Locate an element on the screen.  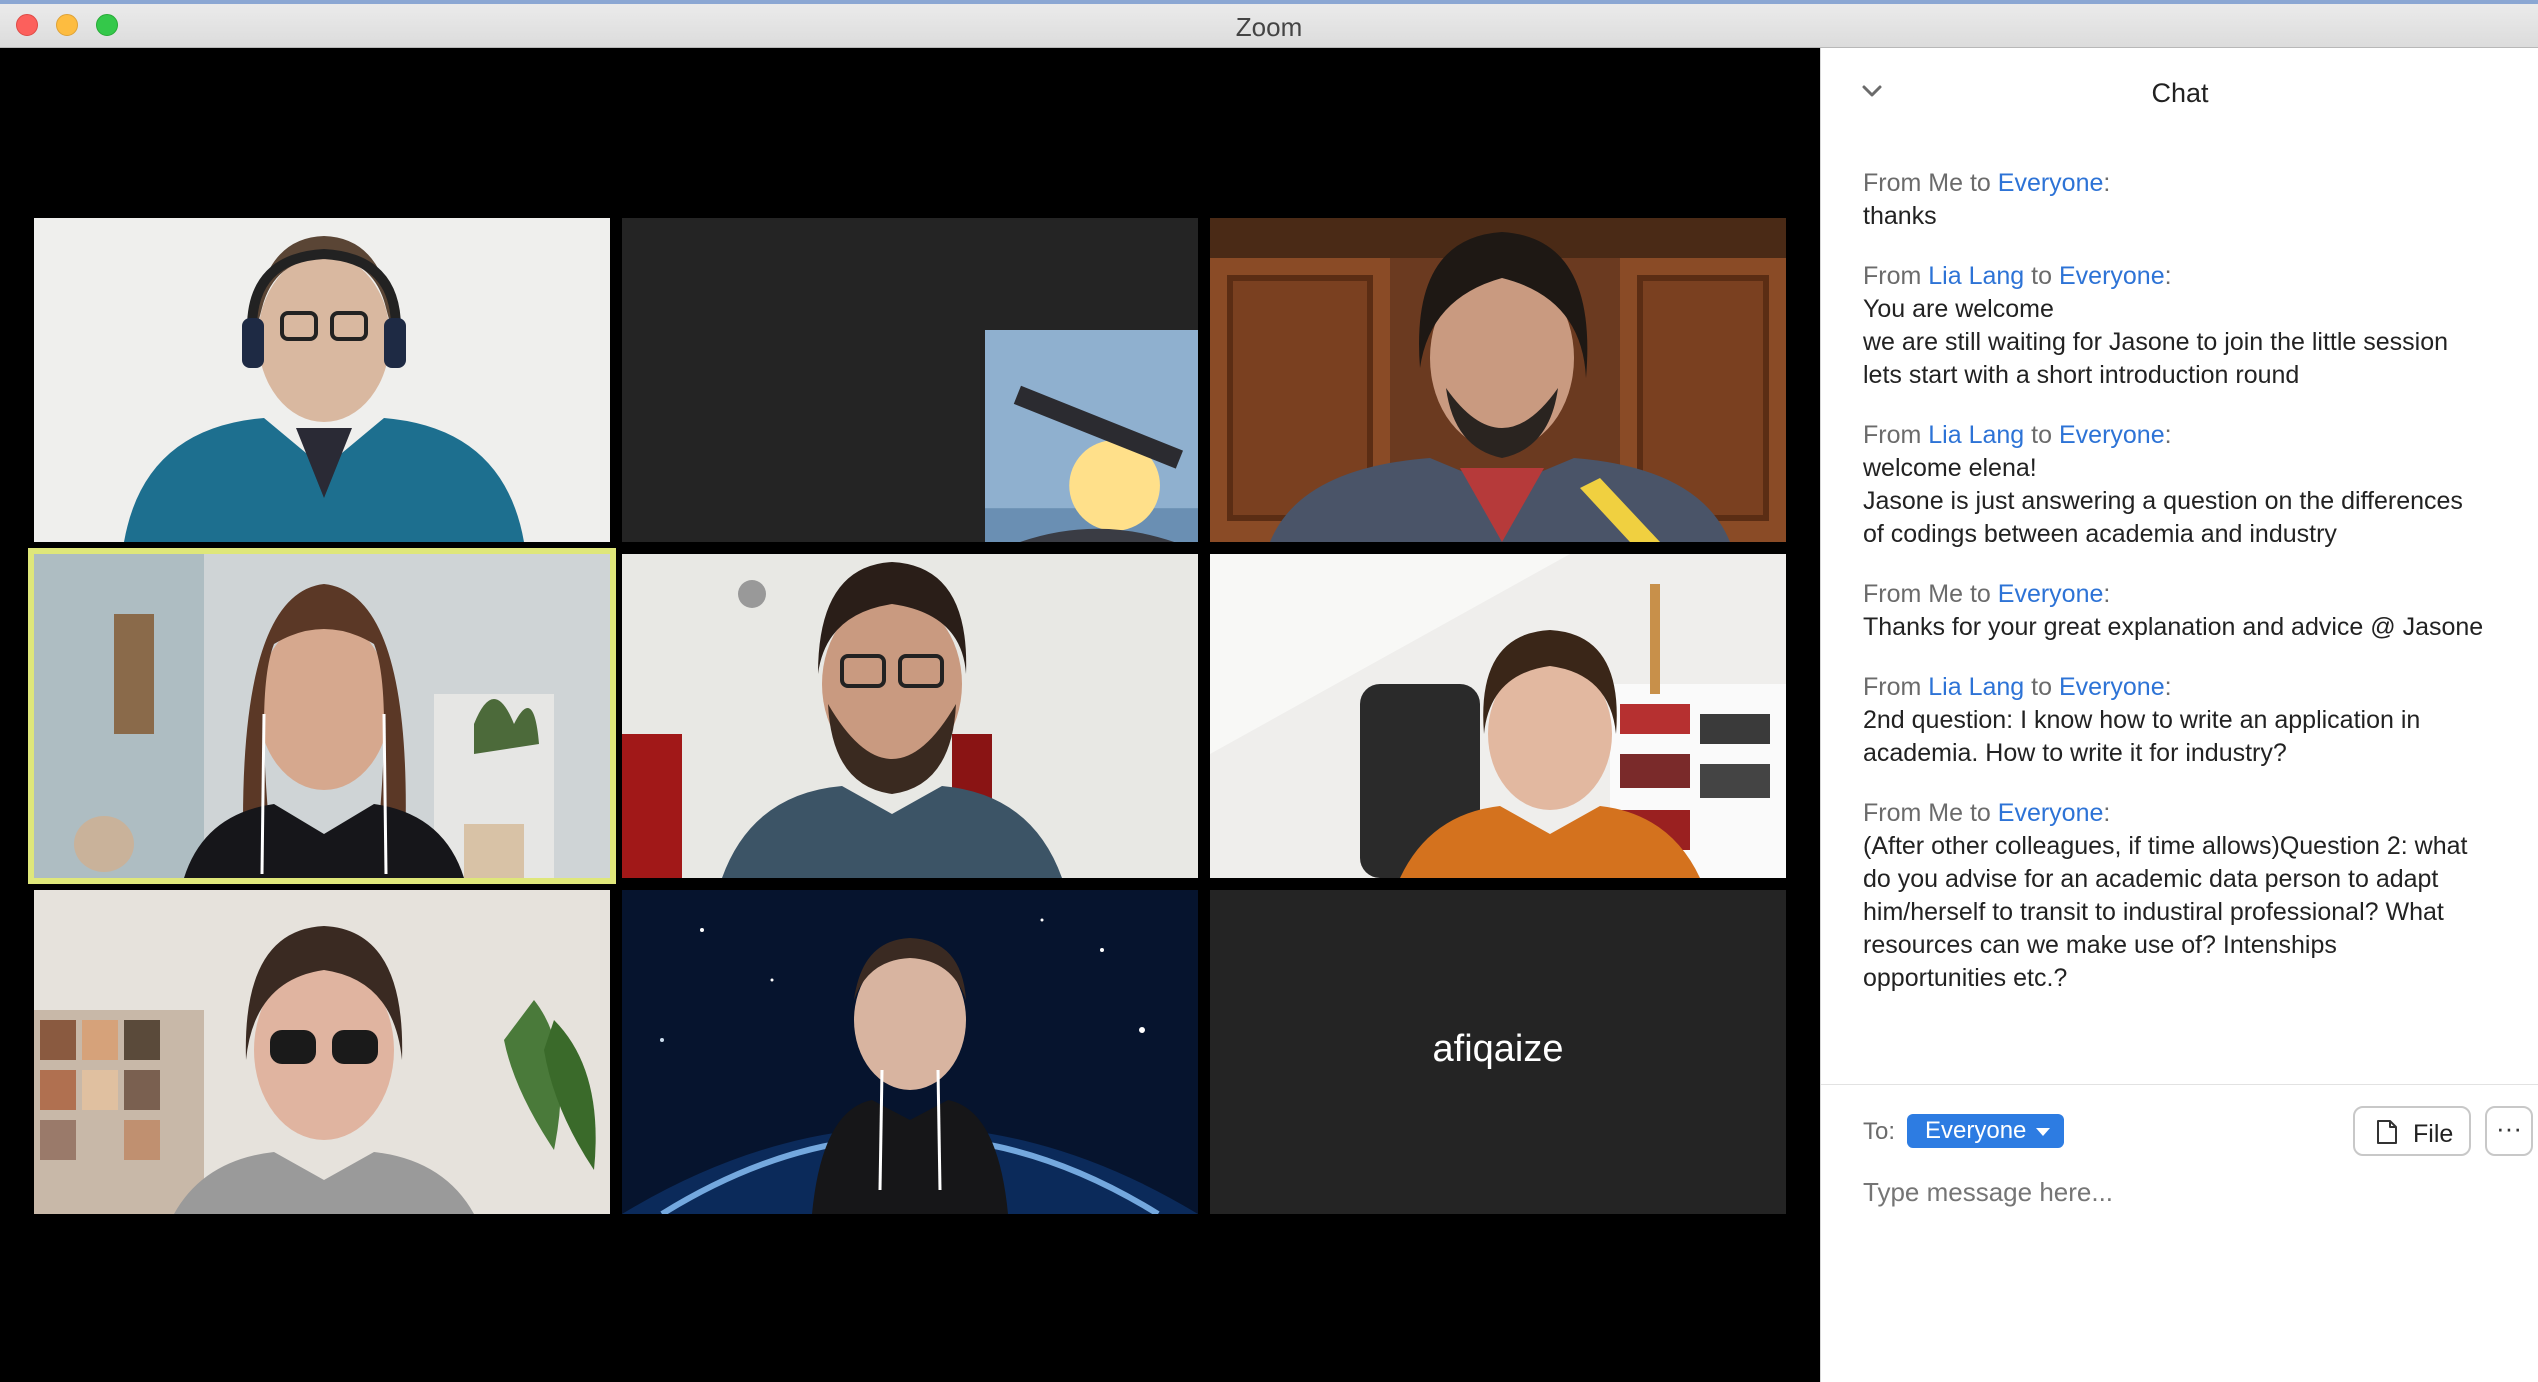
title-bar: Zoom is located at coordinates (1269, 24).